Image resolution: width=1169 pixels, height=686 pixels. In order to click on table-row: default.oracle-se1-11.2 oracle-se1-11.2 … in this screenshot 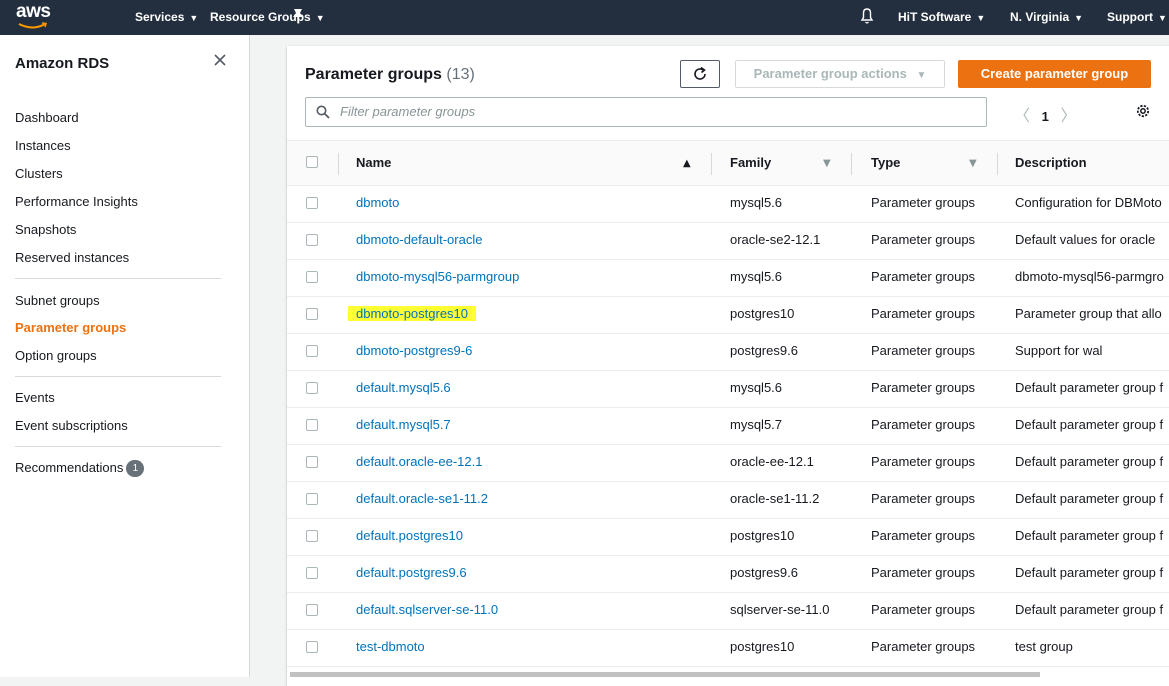, I will do `click(728, 500)`.